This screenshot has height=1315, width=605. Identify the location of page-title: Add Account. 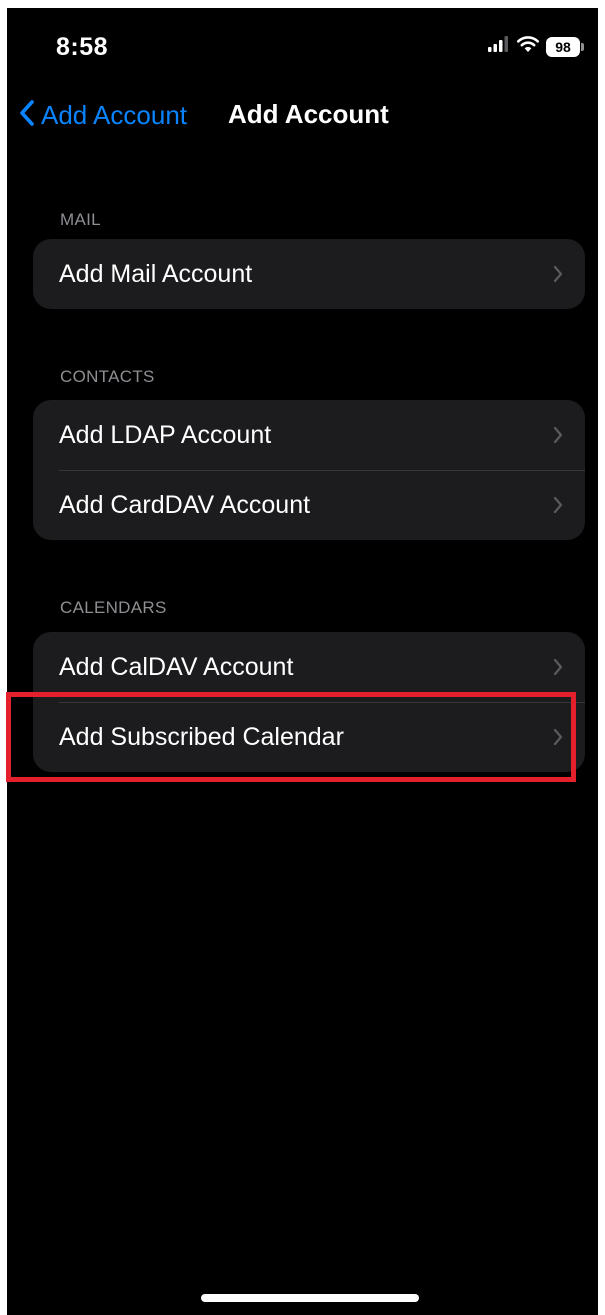
(308, 114).